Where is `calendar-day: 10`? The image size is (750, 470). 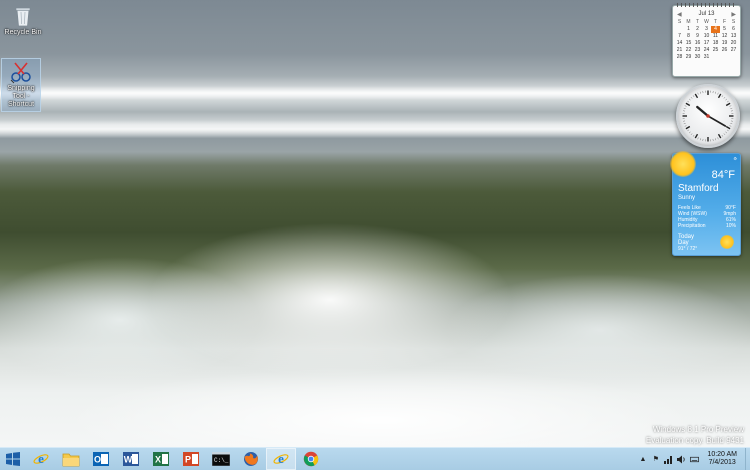 calendar-day: 10 is located at coordinates (706, 36).